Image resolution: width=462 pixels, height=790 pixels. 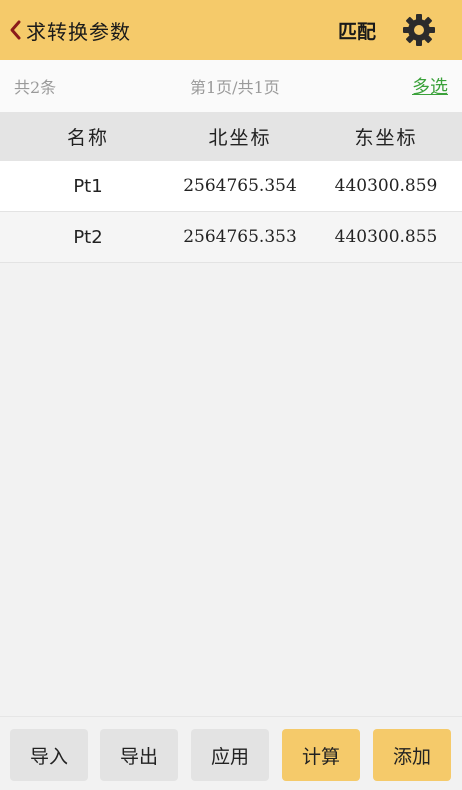 What do you see at coordinates (357, 30) in the screenshot?
I see `match-button: 匹配` at bounding box center [357, 30].